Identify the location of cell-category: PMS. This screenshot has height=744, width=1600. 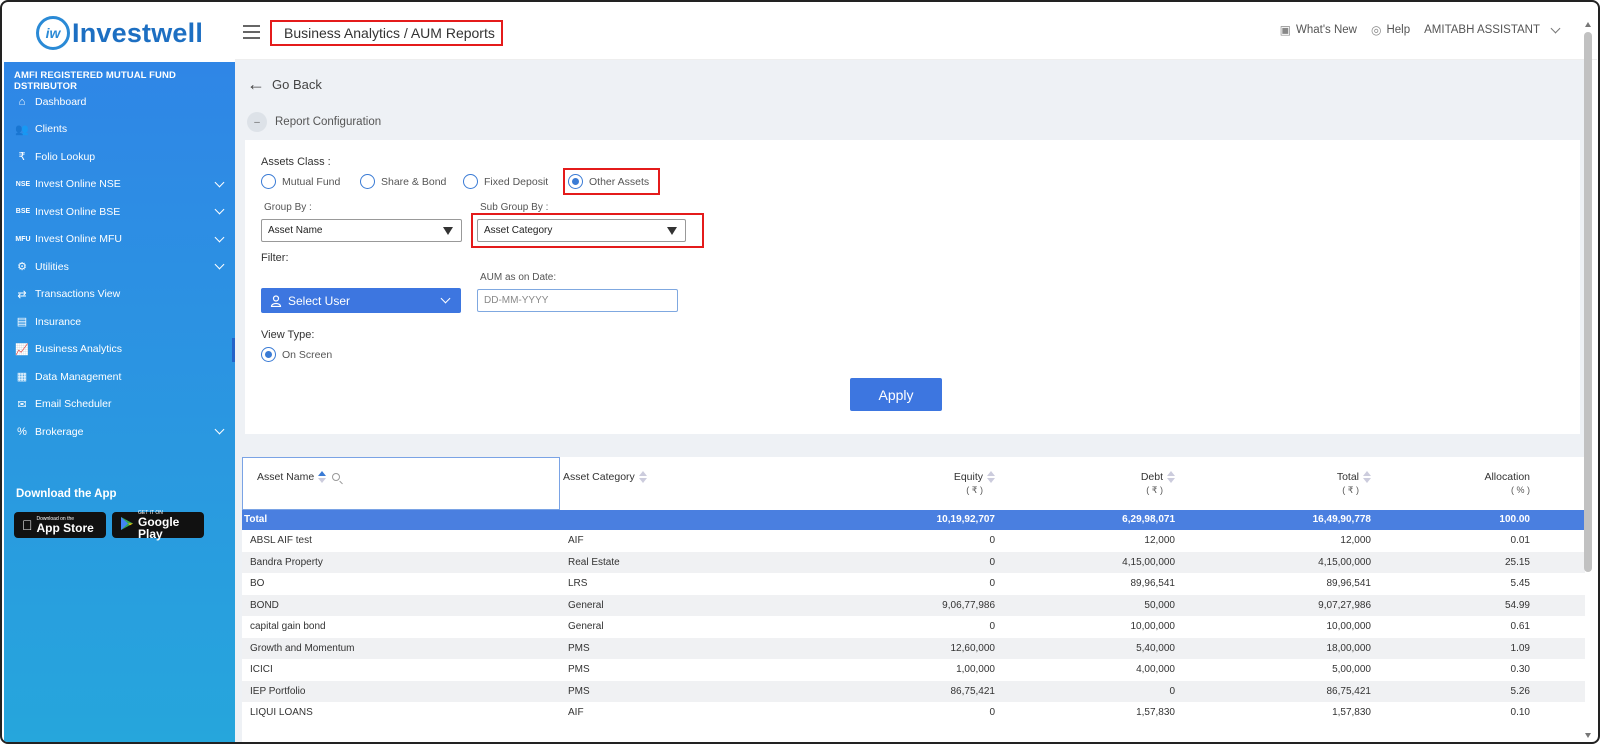
(579, 648).